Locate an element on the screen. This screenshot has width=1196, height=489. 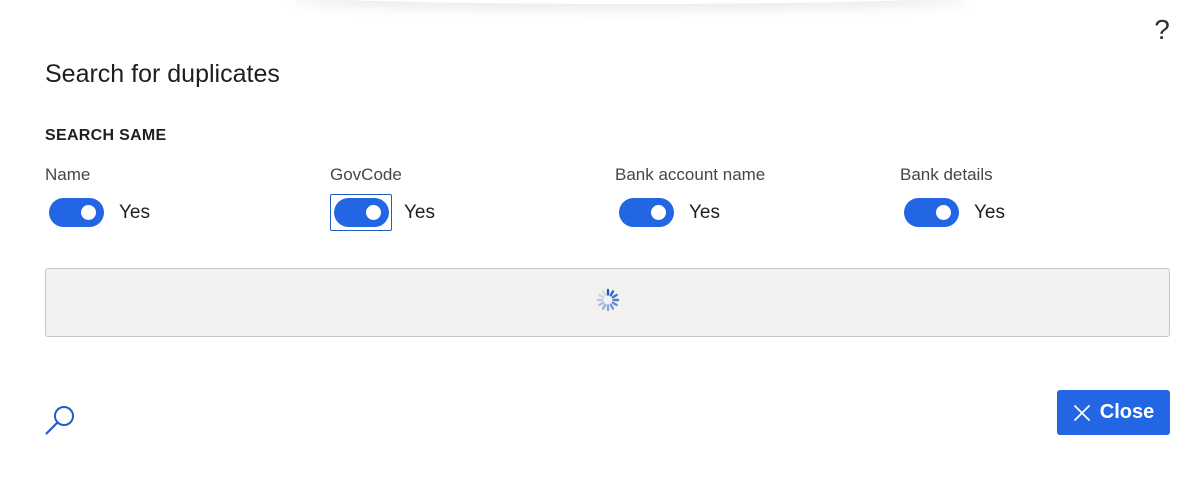
field-label-bank-account-name: Bank account name is located at coordinates (690, 174).